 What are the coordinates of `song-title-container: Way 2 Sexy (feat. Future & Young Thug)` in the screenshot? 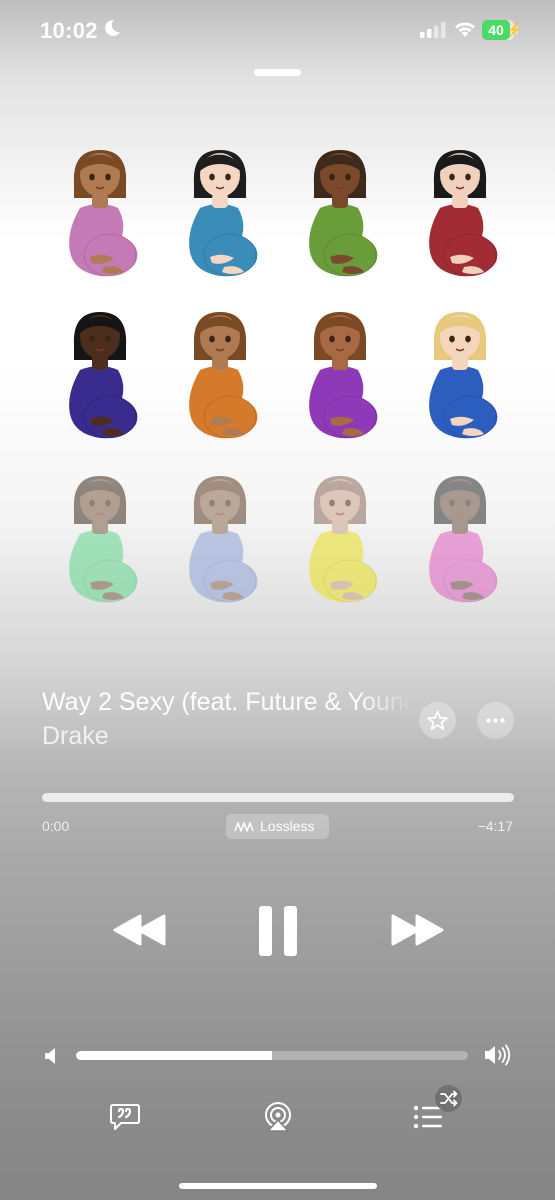 It's located at (228, 702).